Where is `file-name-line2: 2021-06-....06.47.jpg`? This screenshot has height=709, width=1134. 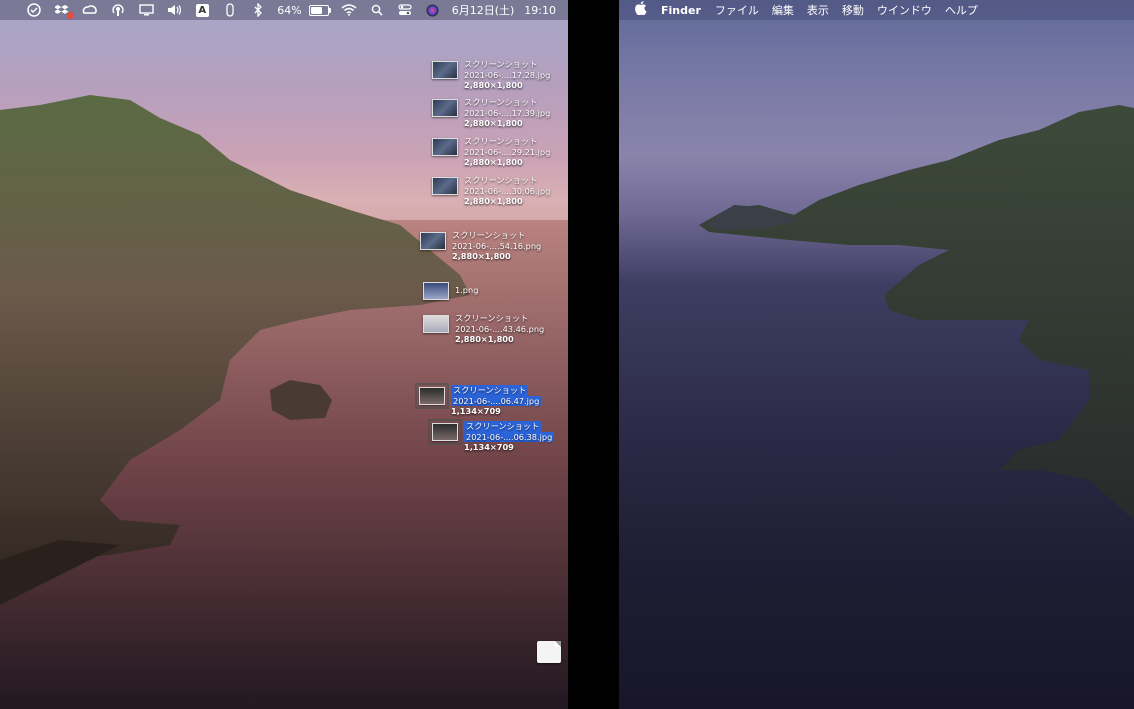
file-name-line2: 2021-06-....06.47.jpg is located at coordinates (496, 400).